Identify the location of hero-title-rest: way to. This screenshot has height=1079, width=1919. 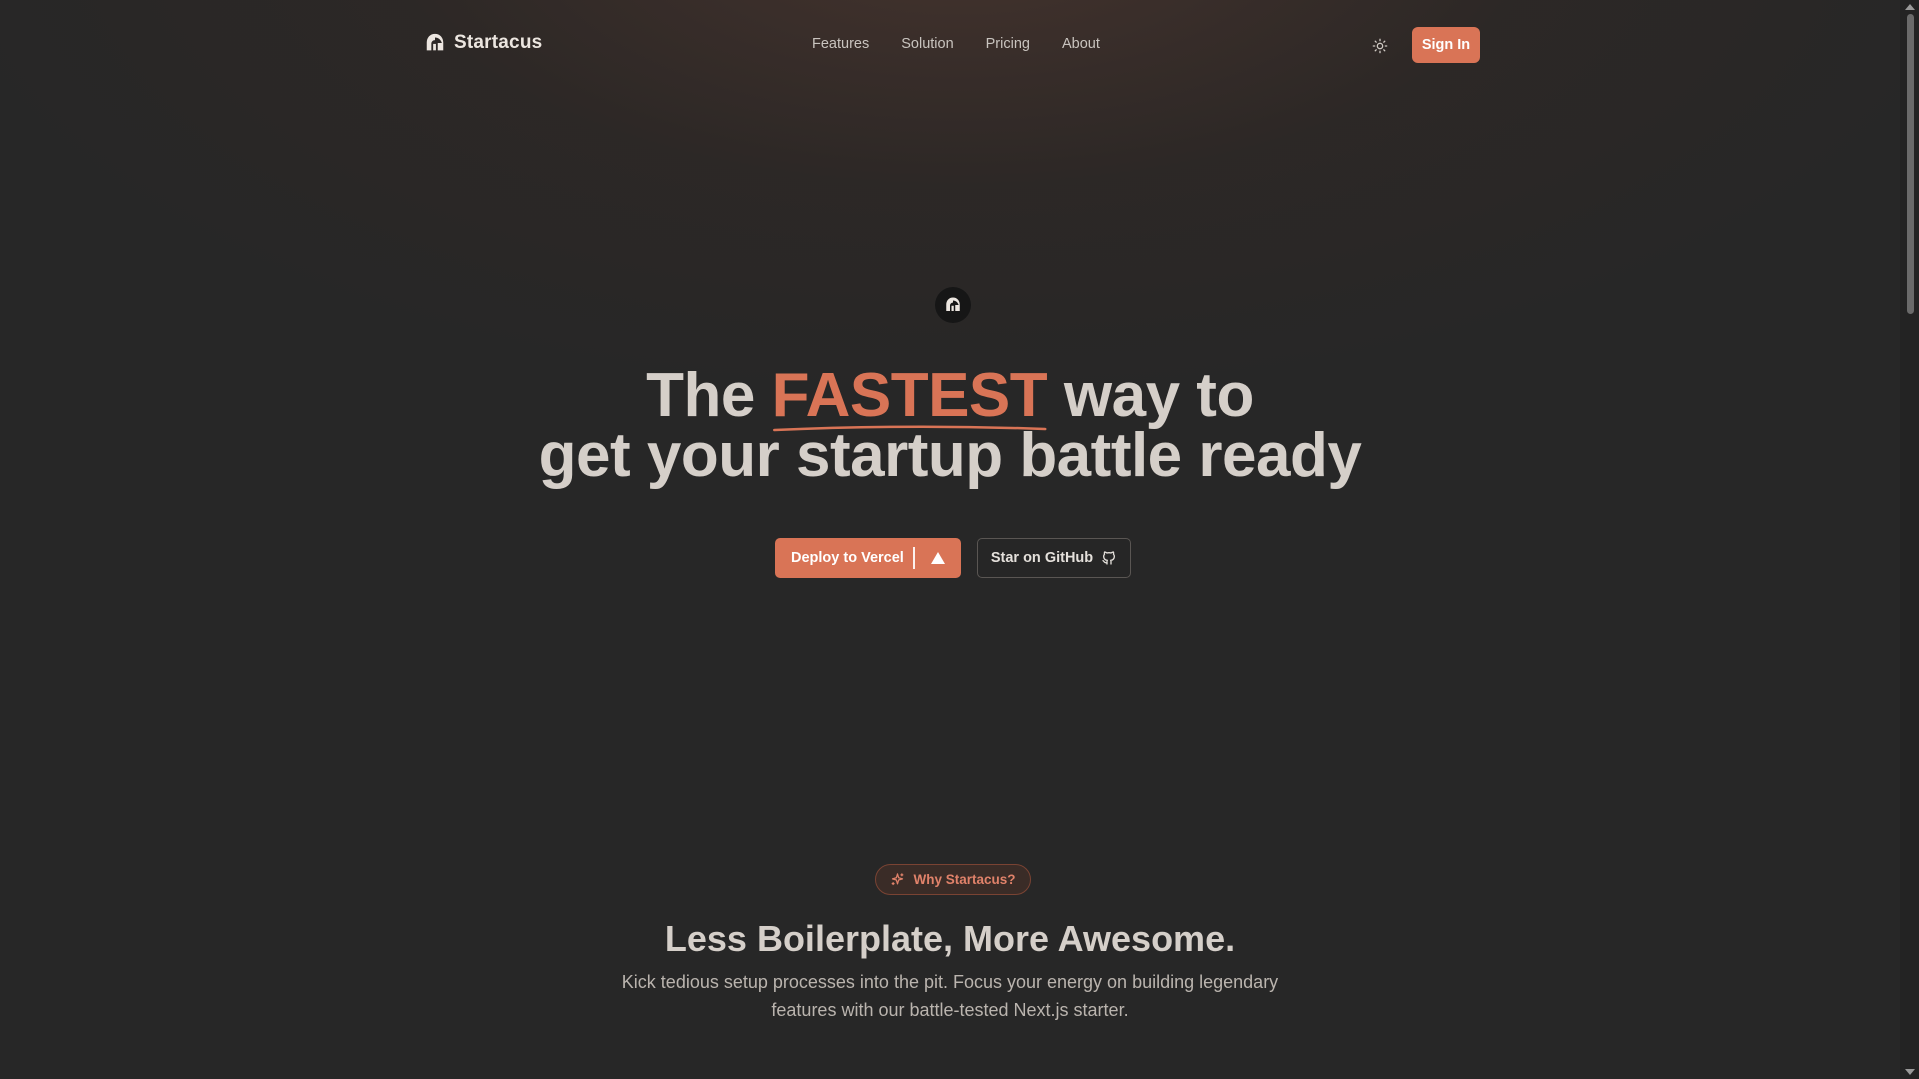
(1158, 395).